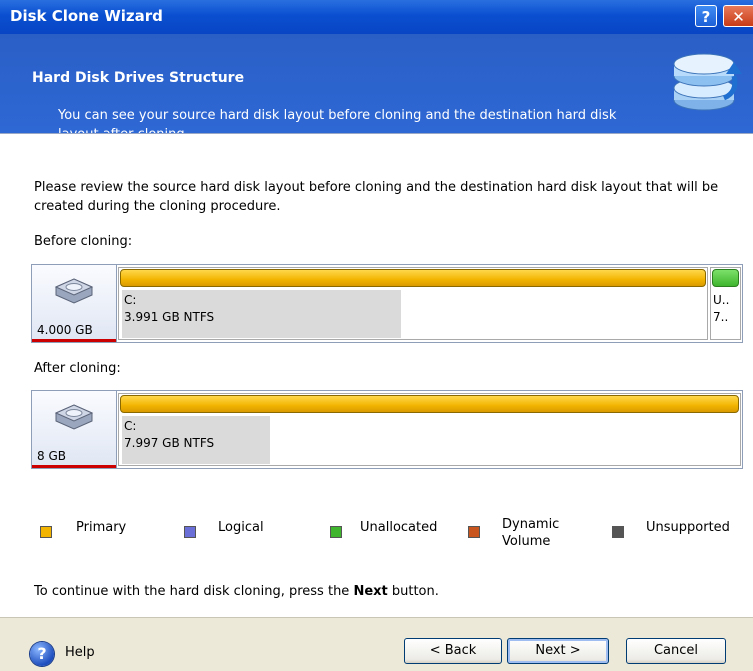 Image resolution: width=753 pixels, height=671 pixels. What do you see at coordinates (169, 309) in the screenshot?
I see `partition-label: C: 3.991 GB NTFS` at bounding box center [169, 309].